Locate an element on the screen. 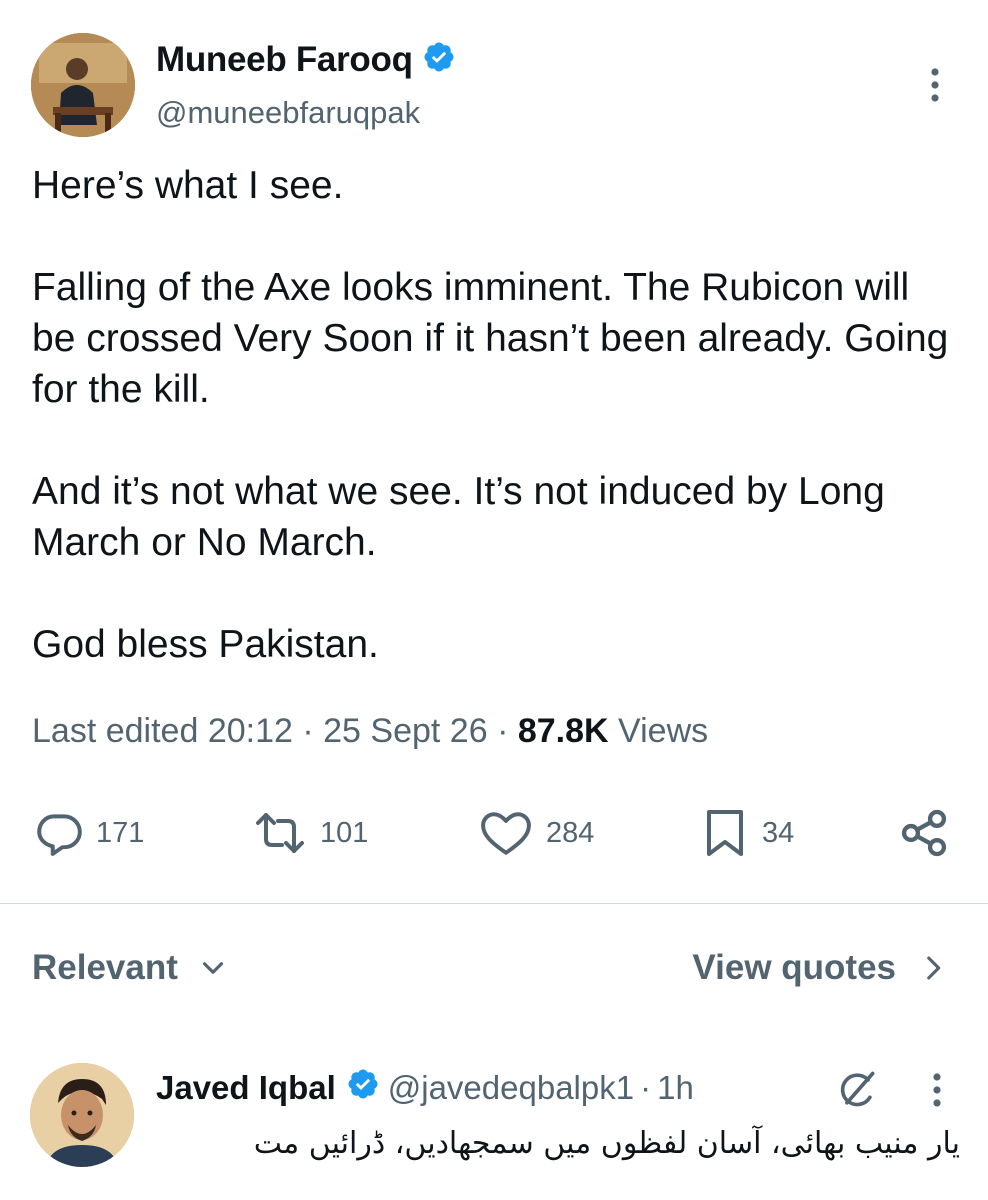 The image size is (988, 1200). like-button: 284 is located at coordinates (536, 833).